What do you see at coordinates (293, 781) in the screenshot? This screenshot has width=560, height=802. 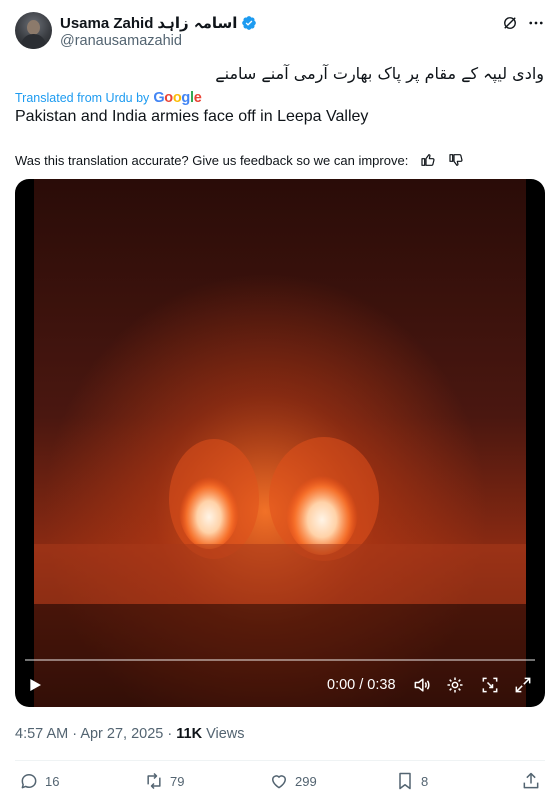 I see `like-button: 299` at bounding box center [293, 781].